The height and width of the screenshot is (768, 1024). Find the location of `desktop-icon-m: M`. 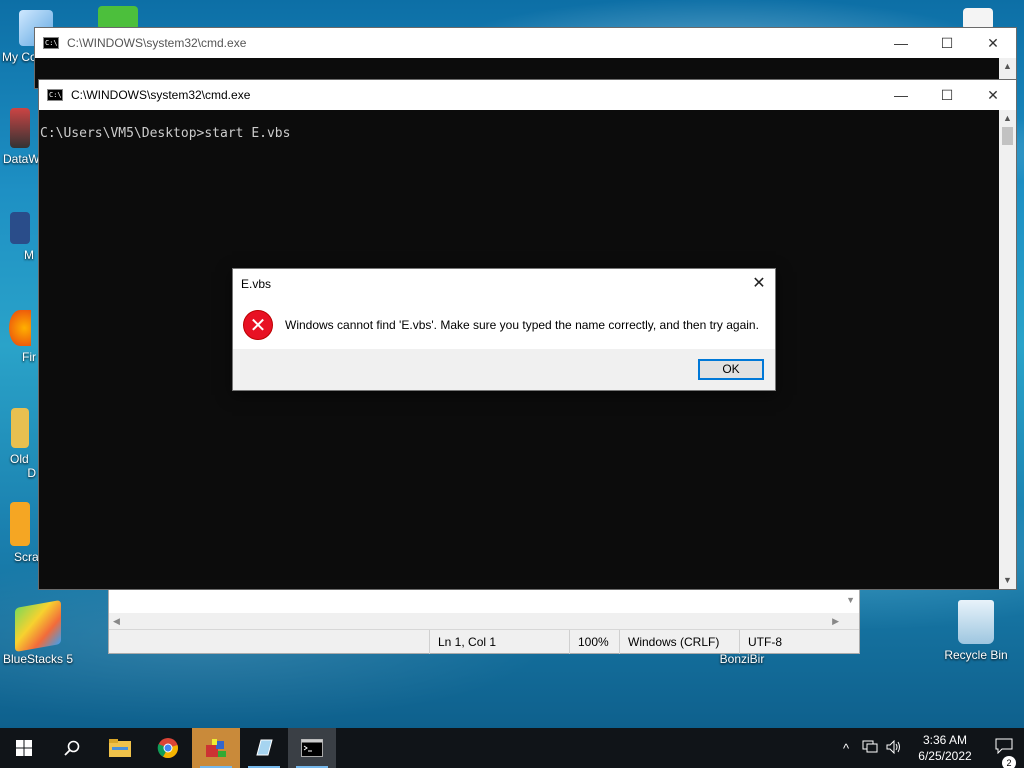

desktop-icon-m: M is located at coordinates (20, 237).